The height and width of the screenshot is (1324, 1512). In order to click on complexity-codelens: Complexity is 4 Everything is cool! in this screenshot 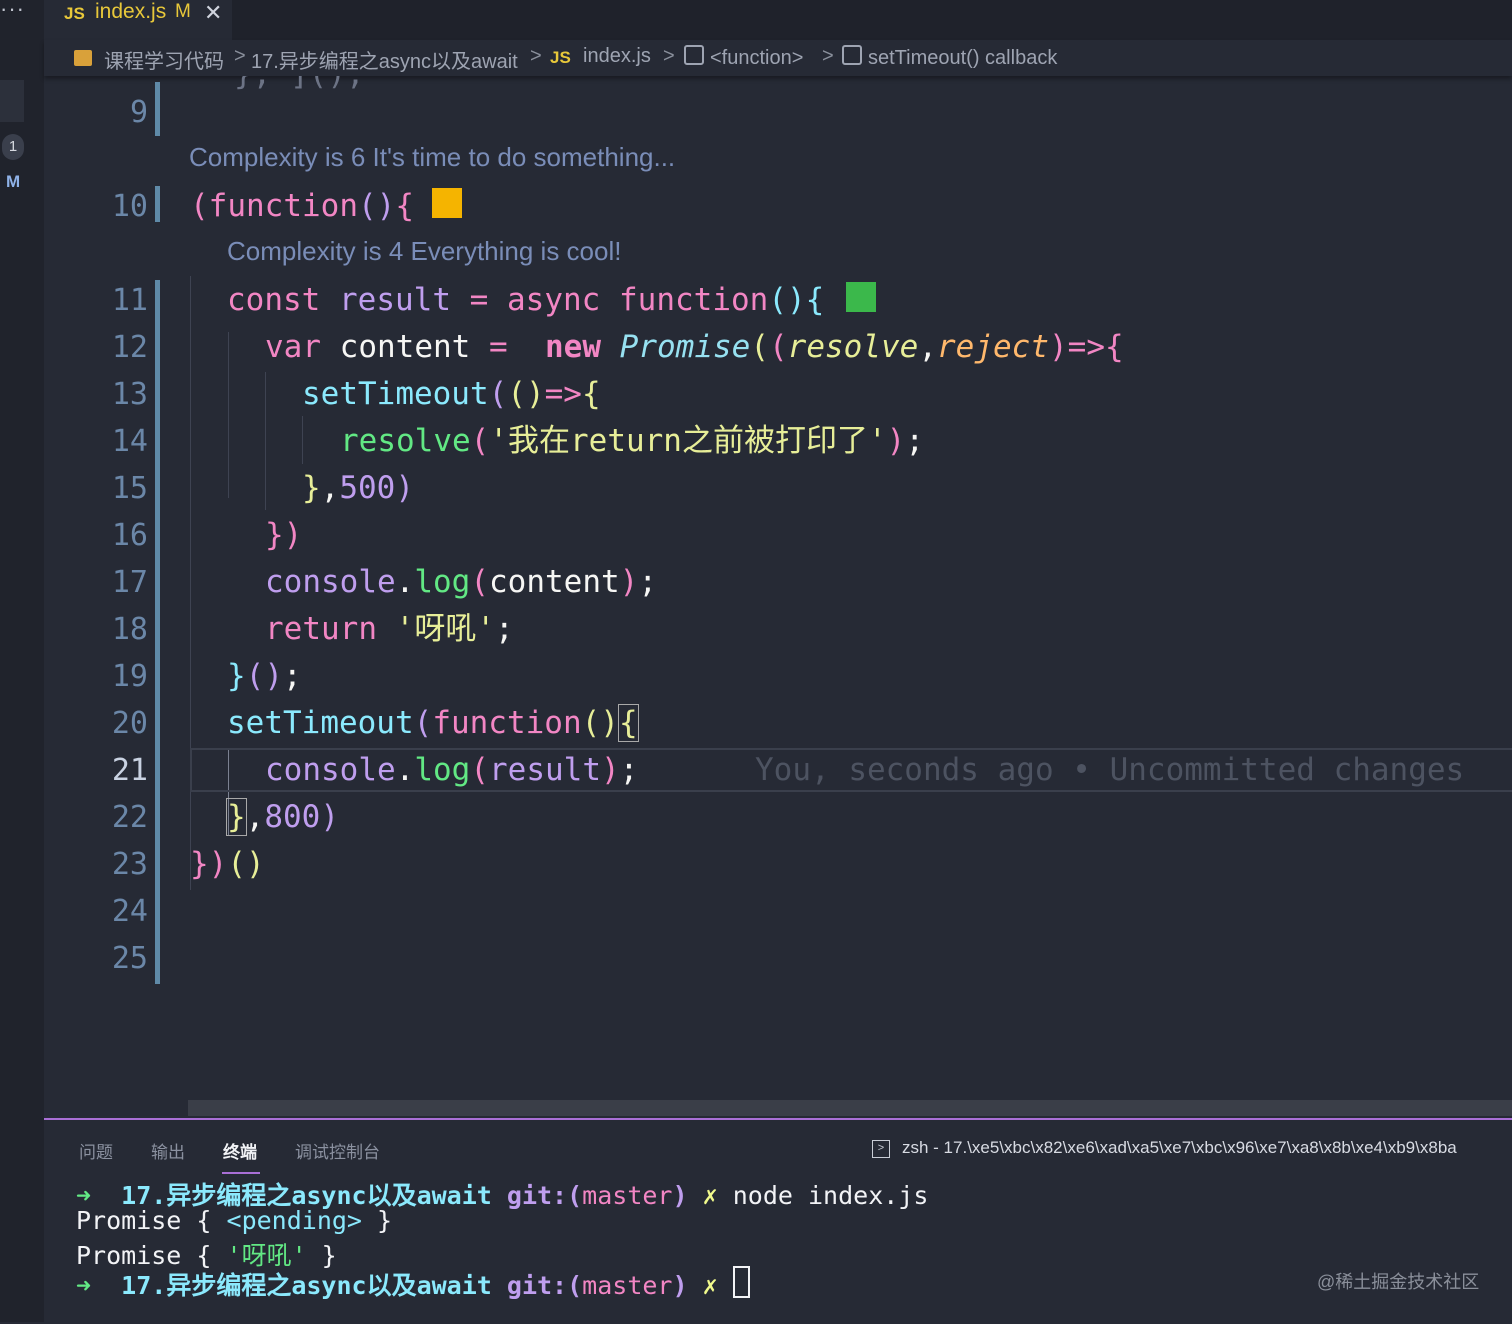, I will do `click(424, 251)`.